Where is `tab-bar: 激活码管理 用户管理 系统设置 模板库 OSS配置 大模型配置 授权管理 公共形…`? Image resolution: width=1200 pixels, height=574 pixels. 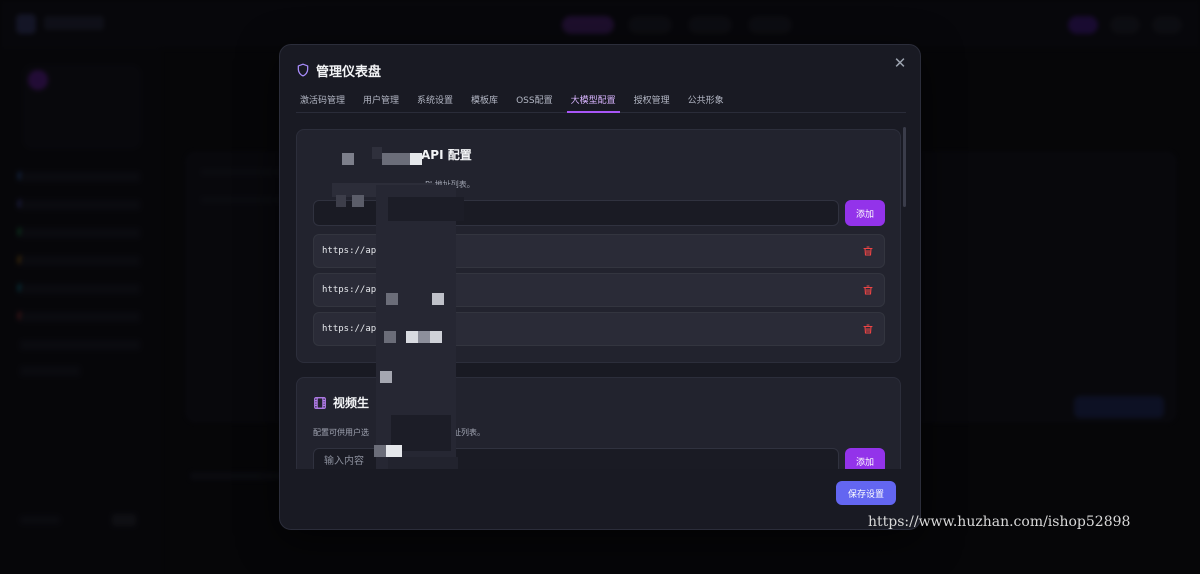 tab-bar: 激活码管理 用户管理 系统设置 模板库 OSS配置 大模型配置 授权管理 公共形… is located at coordinates (601, 101).